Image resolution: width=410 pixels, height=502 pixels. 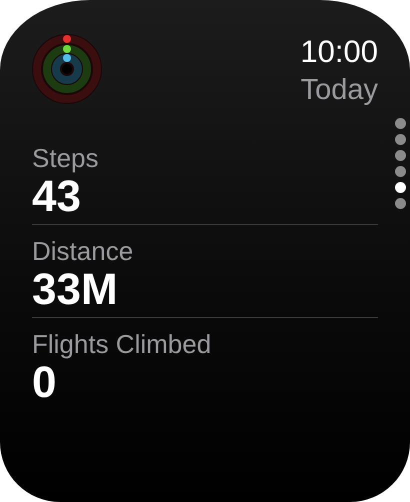 What do you see at coordinates (44, 383) in the screenshot?
I see `metric-value: 0` at bounding box center [44, 383].